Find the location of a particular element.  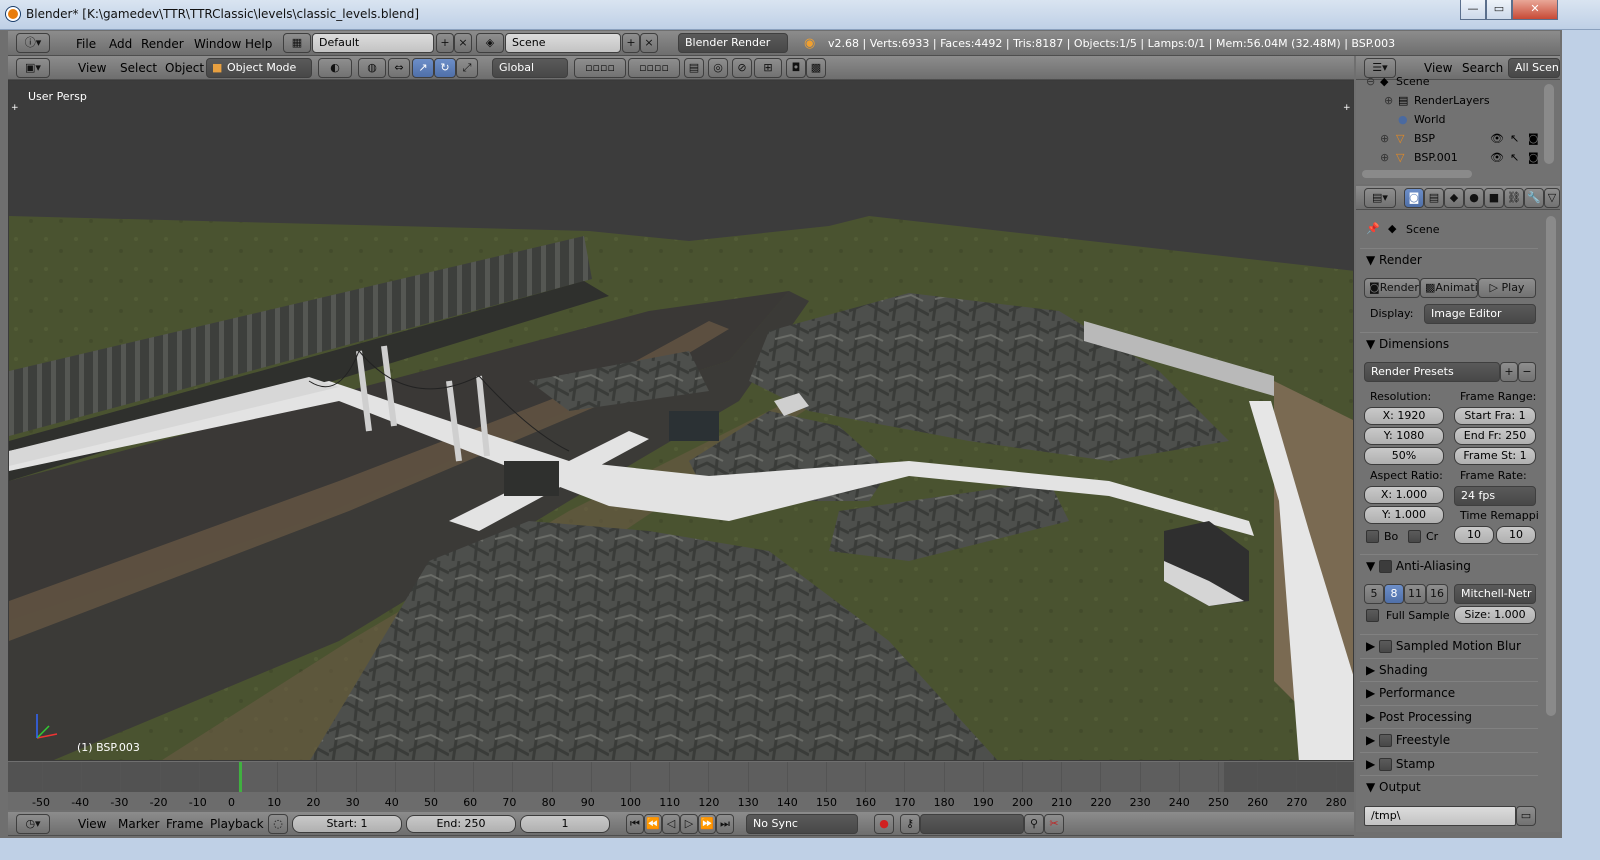

frame-end-field: End Fr: 250 is located at coordinates (1495, 436).